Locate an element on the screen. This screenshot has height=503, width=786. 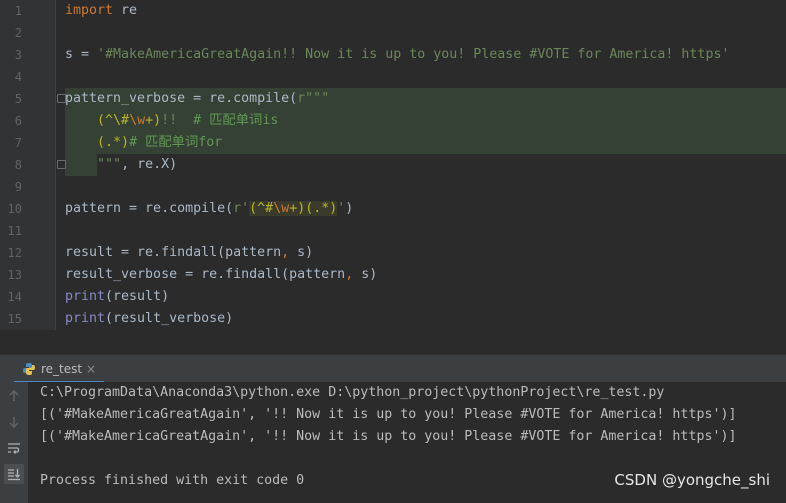
code-line: 14 print(result) is located at coordinates (393, 297).